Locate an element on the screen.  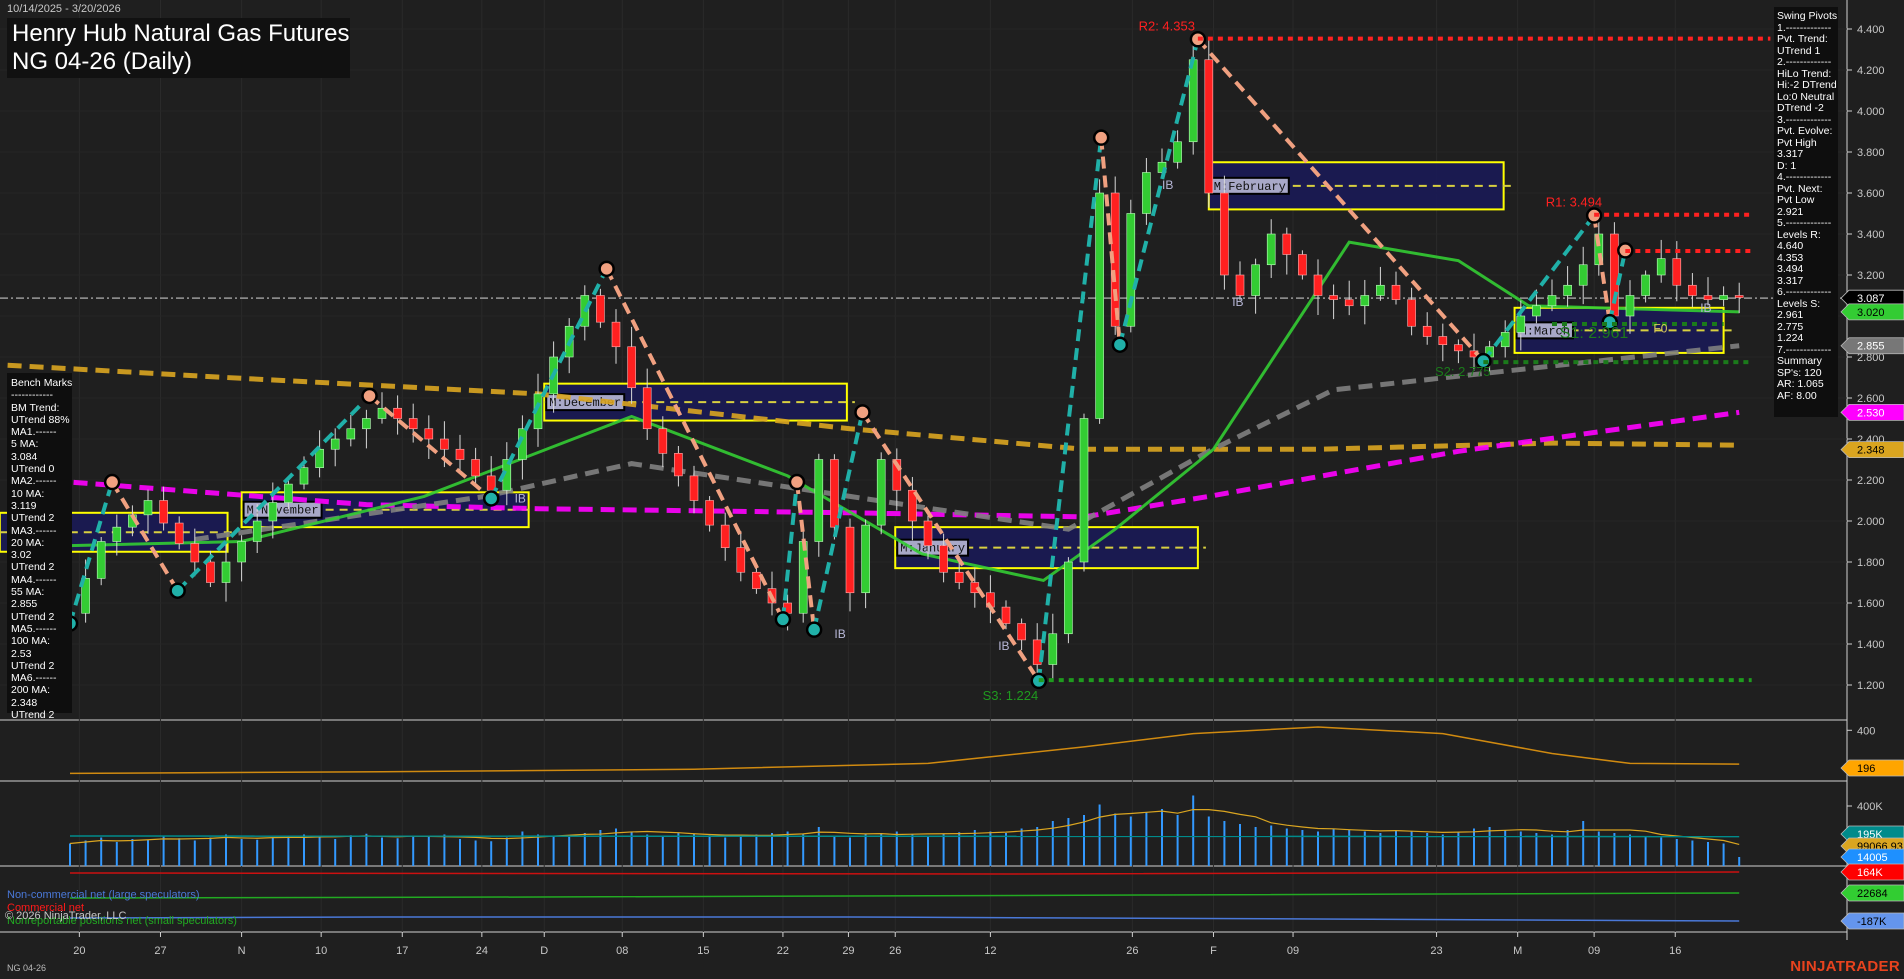
bench-marks-line: 2.855 is located at coordinates (24, 604).